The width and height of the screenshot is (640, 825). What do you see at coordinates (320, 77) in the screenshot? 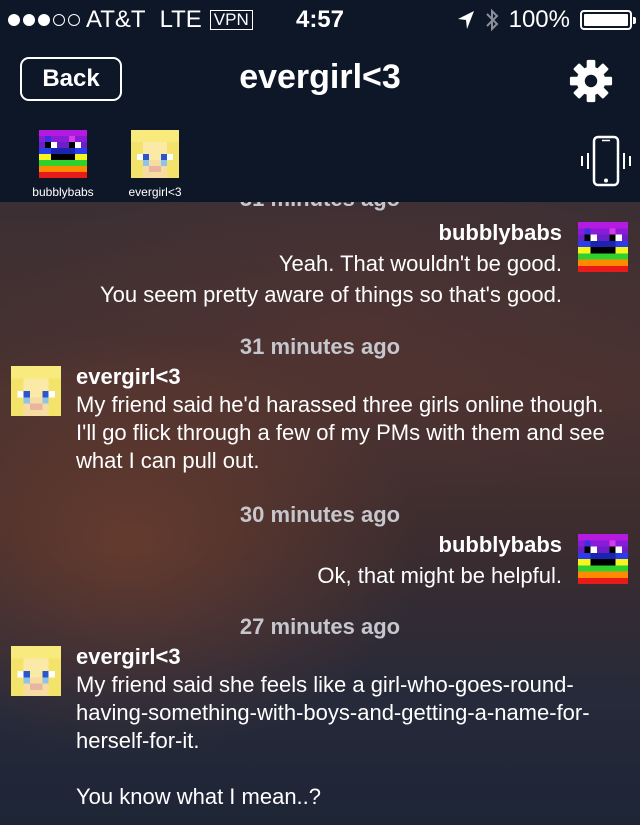
I see `page-title: evergirl<3` at bounding box center [320, 77].